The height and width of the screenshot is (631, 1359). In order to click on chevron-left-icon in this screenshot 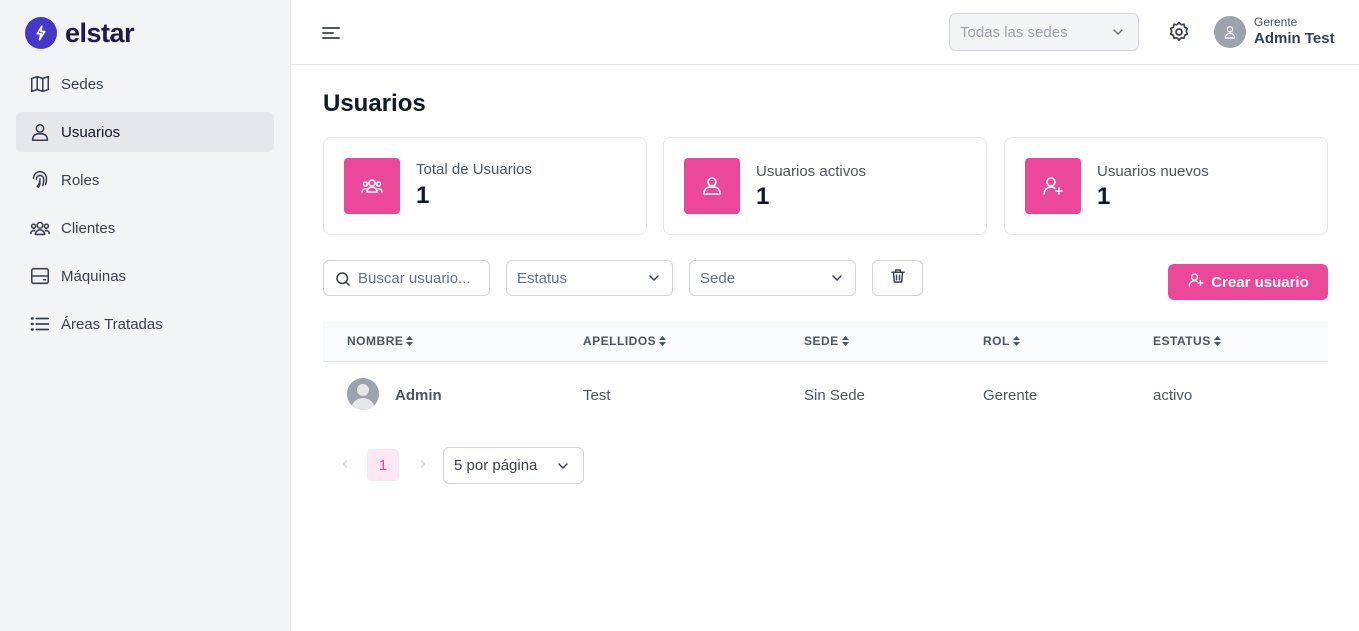, I will do `click(347, 465)`.